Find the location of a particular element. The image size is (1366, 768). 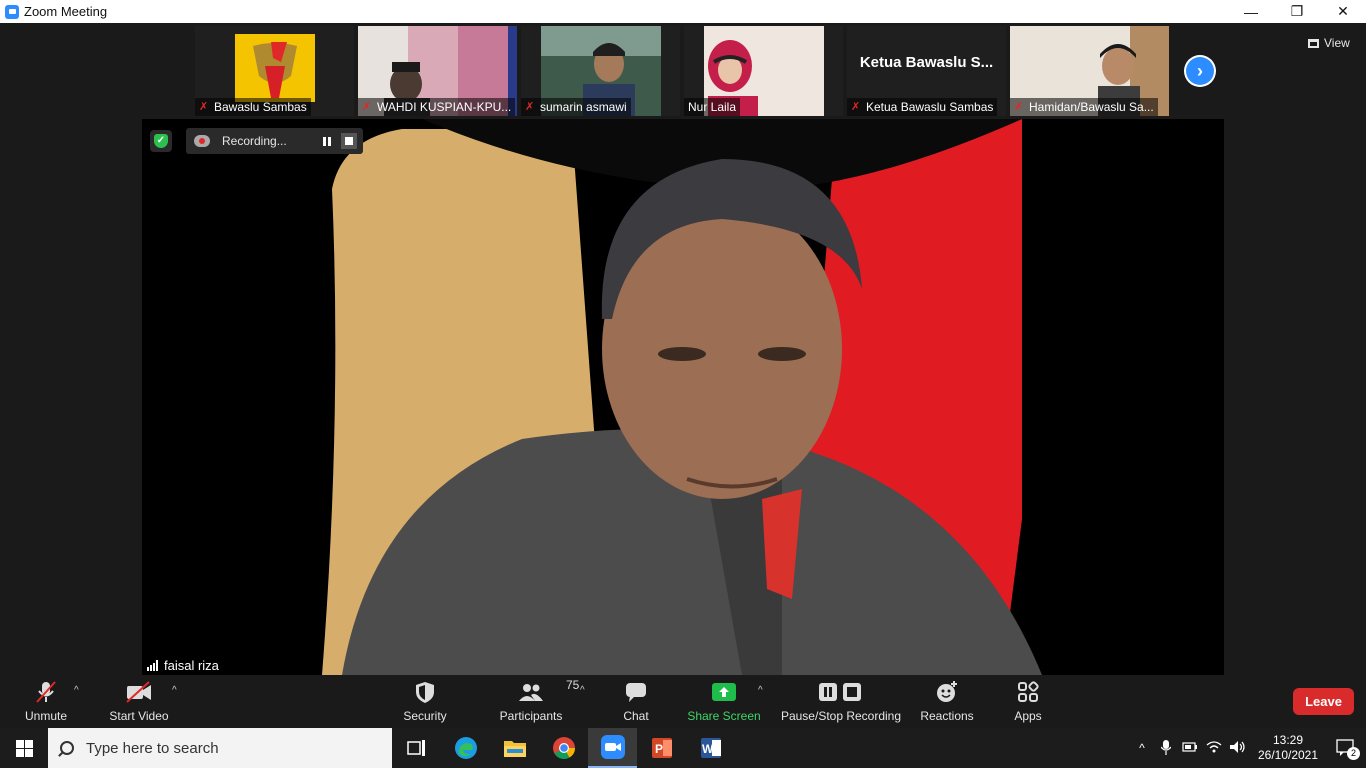

microphone-icon is located at coordinates (1166, 748).